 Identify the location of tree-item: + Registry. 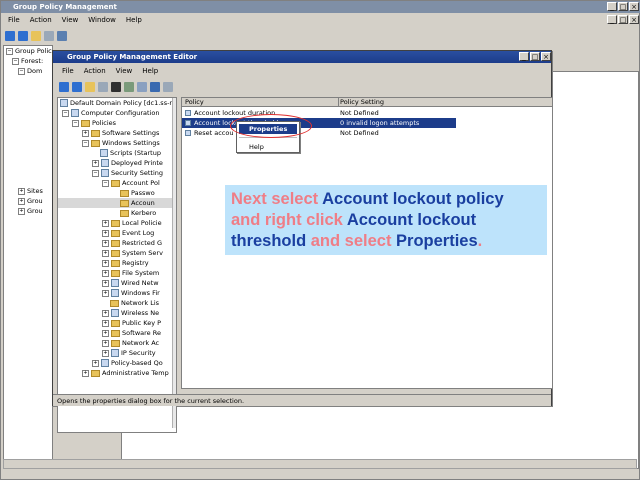
(117, 263).